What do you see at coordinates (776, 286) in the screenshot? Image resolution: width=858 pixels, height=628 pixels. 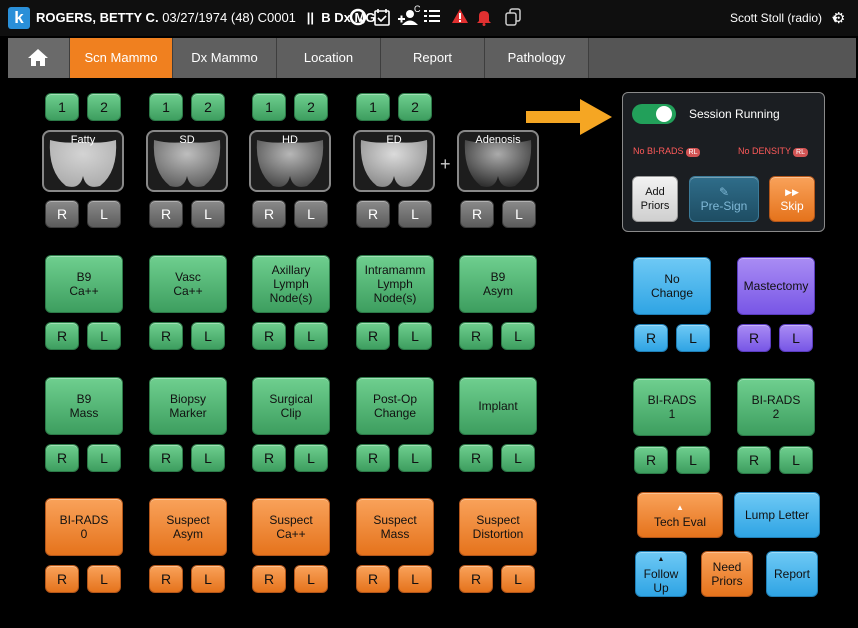 I see `mastectomy-button: Mastectomy` at bounding box center [776, 286].